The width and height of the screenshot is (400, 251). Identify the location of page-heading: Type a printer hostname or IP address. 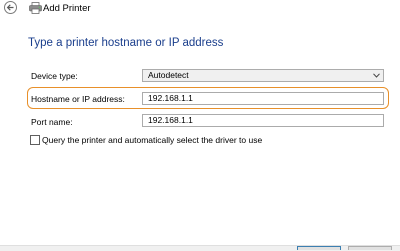
(126, 43).